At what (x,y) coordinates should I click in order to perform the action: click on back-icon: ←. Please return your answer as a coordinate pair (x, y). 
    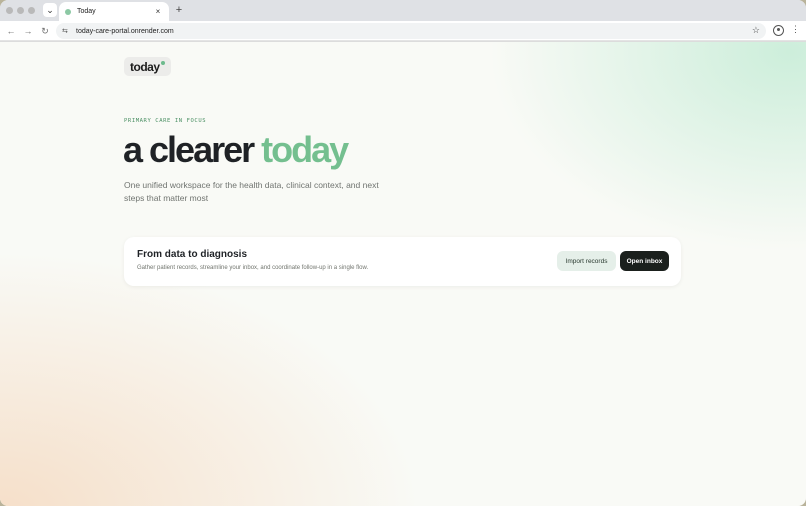
    Looking at the image, I should click on (11, 31).